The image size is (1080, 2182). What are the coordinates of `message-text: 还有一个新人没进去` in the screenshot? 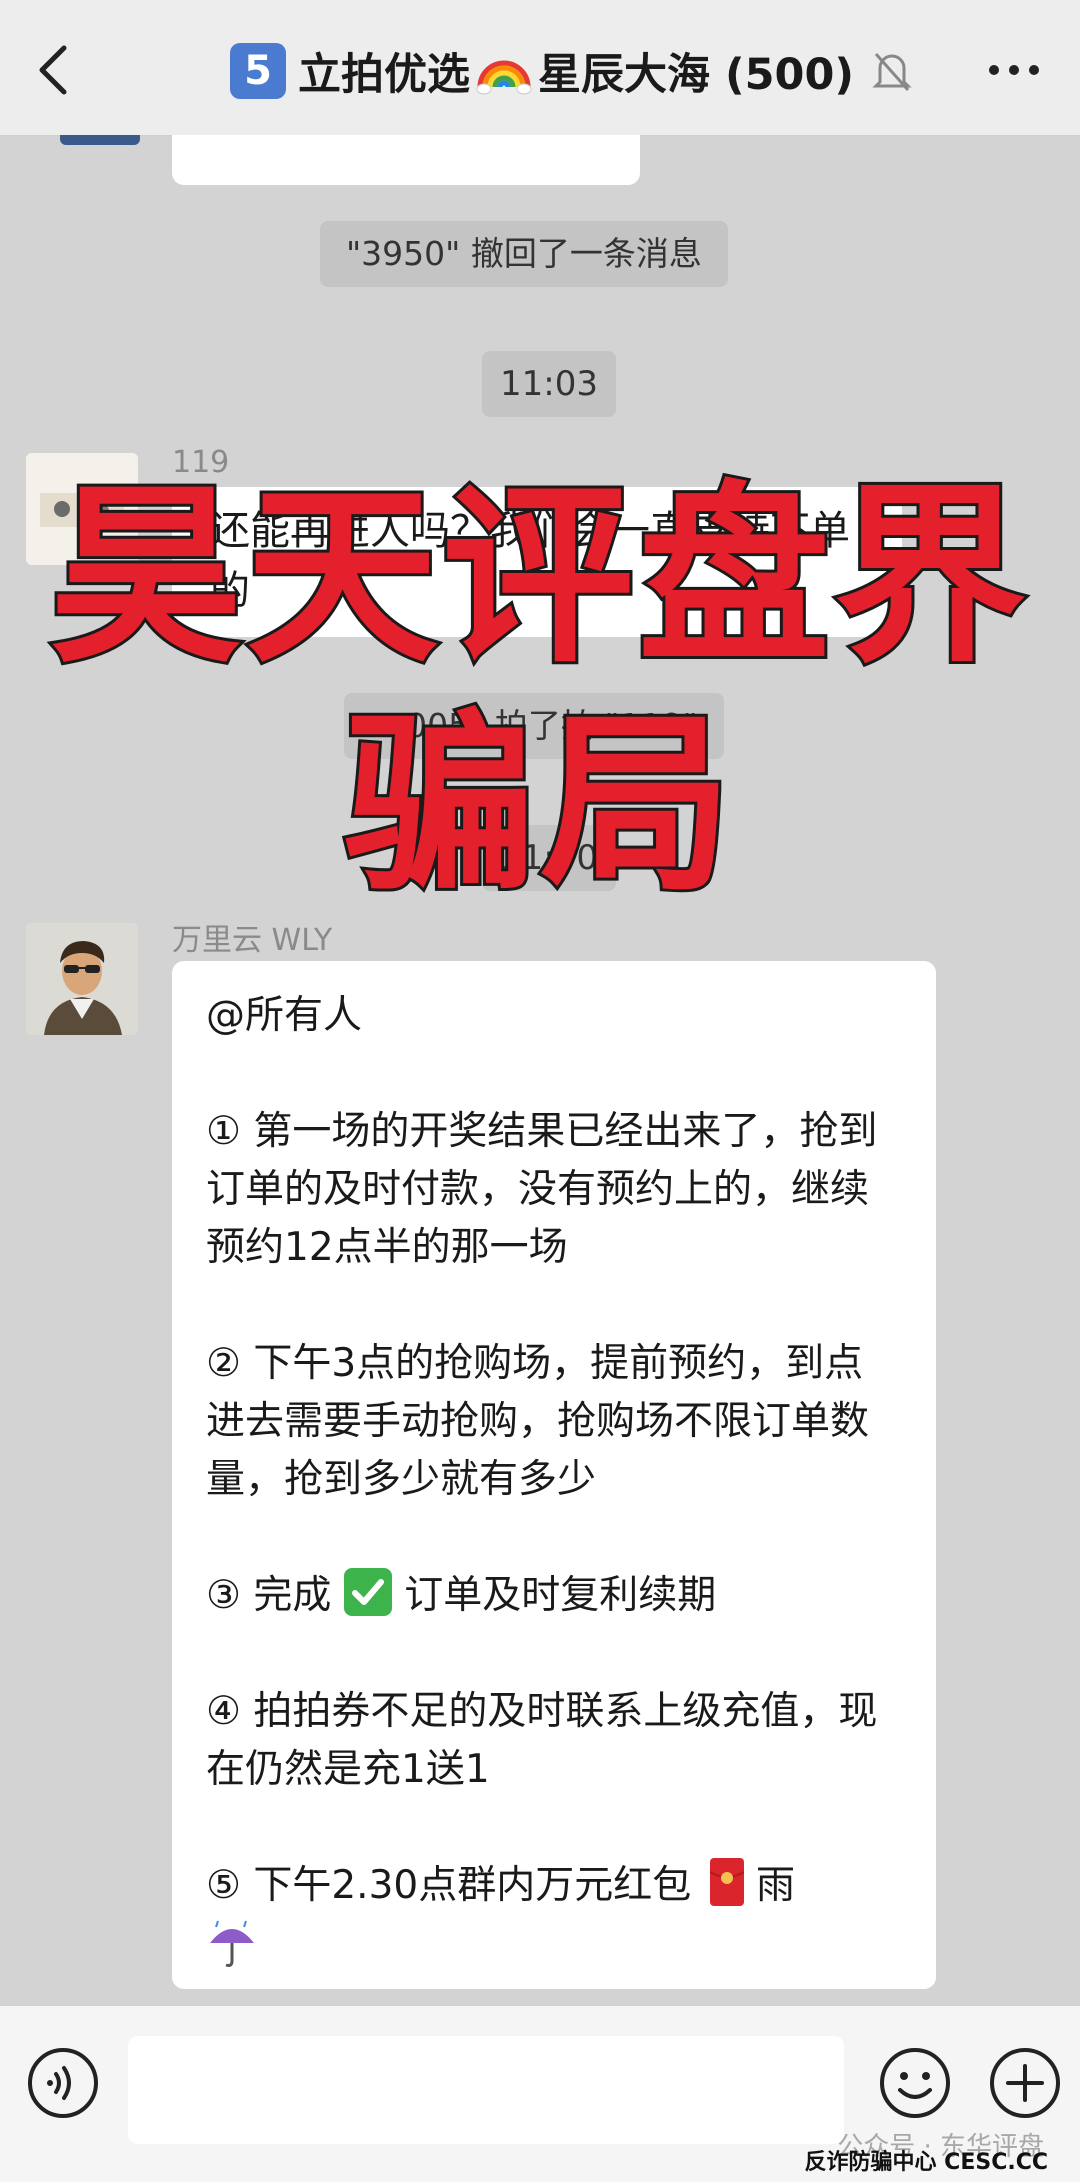 It's located at (390, 139).